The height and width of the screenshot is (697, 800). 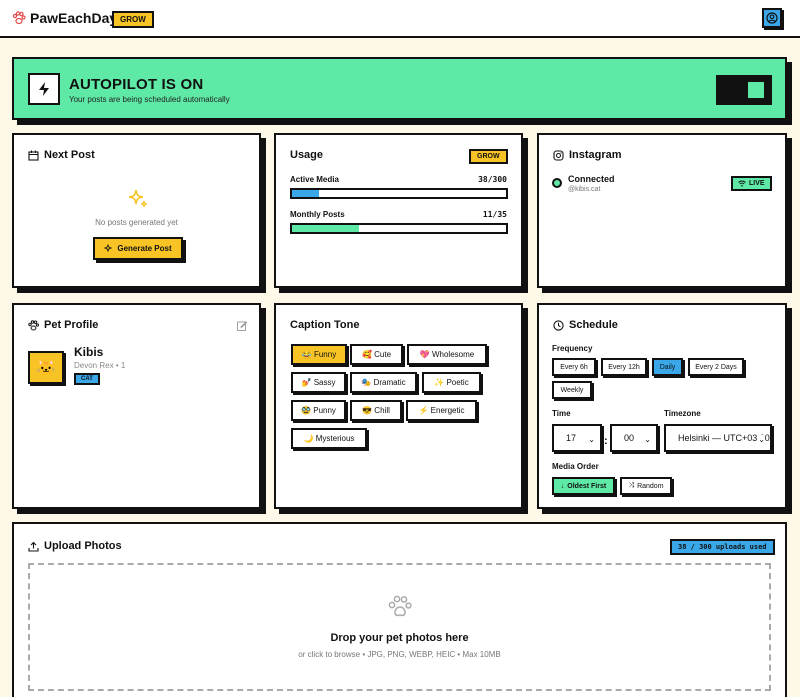 What do you see at coordinates (558, 155) in the screenshot?
I see `instagram-icon` at bounding box center [558, 155].